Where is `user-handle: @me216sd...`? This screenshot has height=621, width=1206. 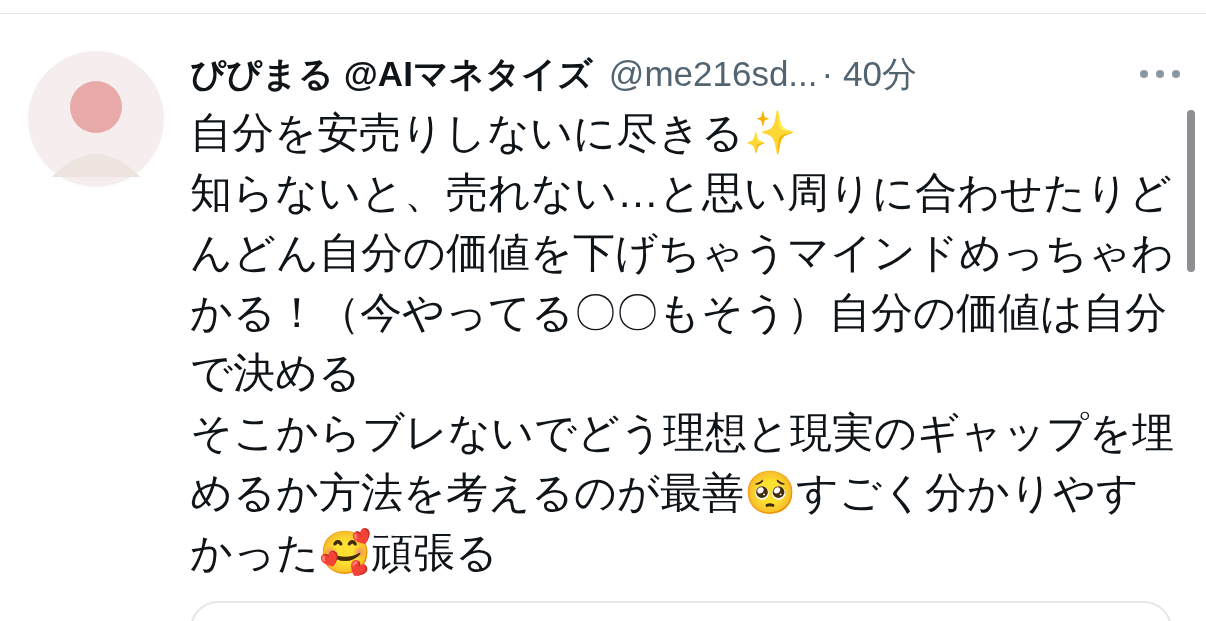 user-handle: @me216sd... is located at coordinates (713, 73).